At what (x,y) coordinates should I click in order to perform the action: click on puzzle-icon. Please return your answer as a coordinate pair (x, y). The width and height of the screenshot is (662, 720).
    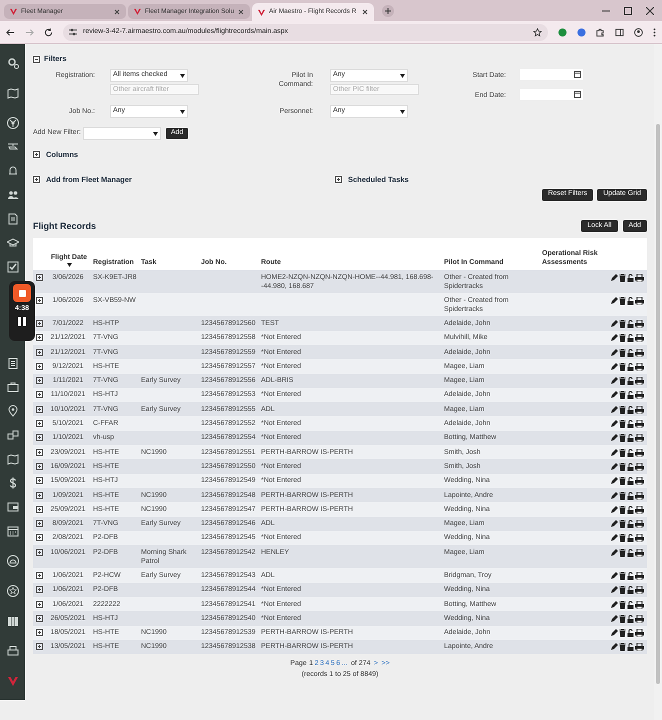
    Looking at the image, I should click on (600, 32).